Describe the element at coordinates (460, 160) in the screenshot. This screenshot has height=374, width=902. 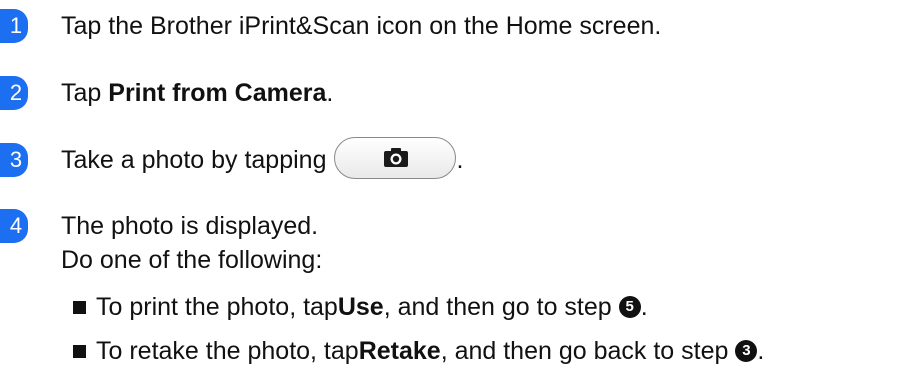
I see `step-3-suffix: .` at that location.